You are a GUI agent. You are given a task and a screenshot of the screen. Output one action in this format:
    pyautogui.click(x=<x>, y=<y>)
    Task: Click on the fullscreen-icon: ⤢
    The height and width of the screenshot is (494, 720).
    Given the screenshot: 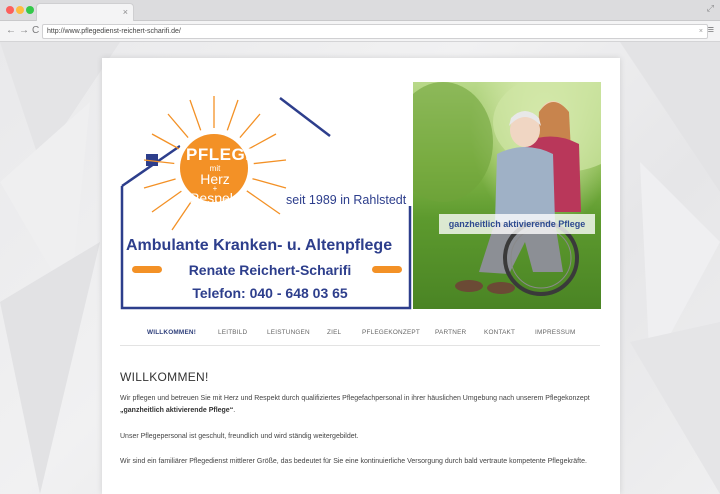 What is the action you would take?
    pyautogui.click(x=710, y=8)
    